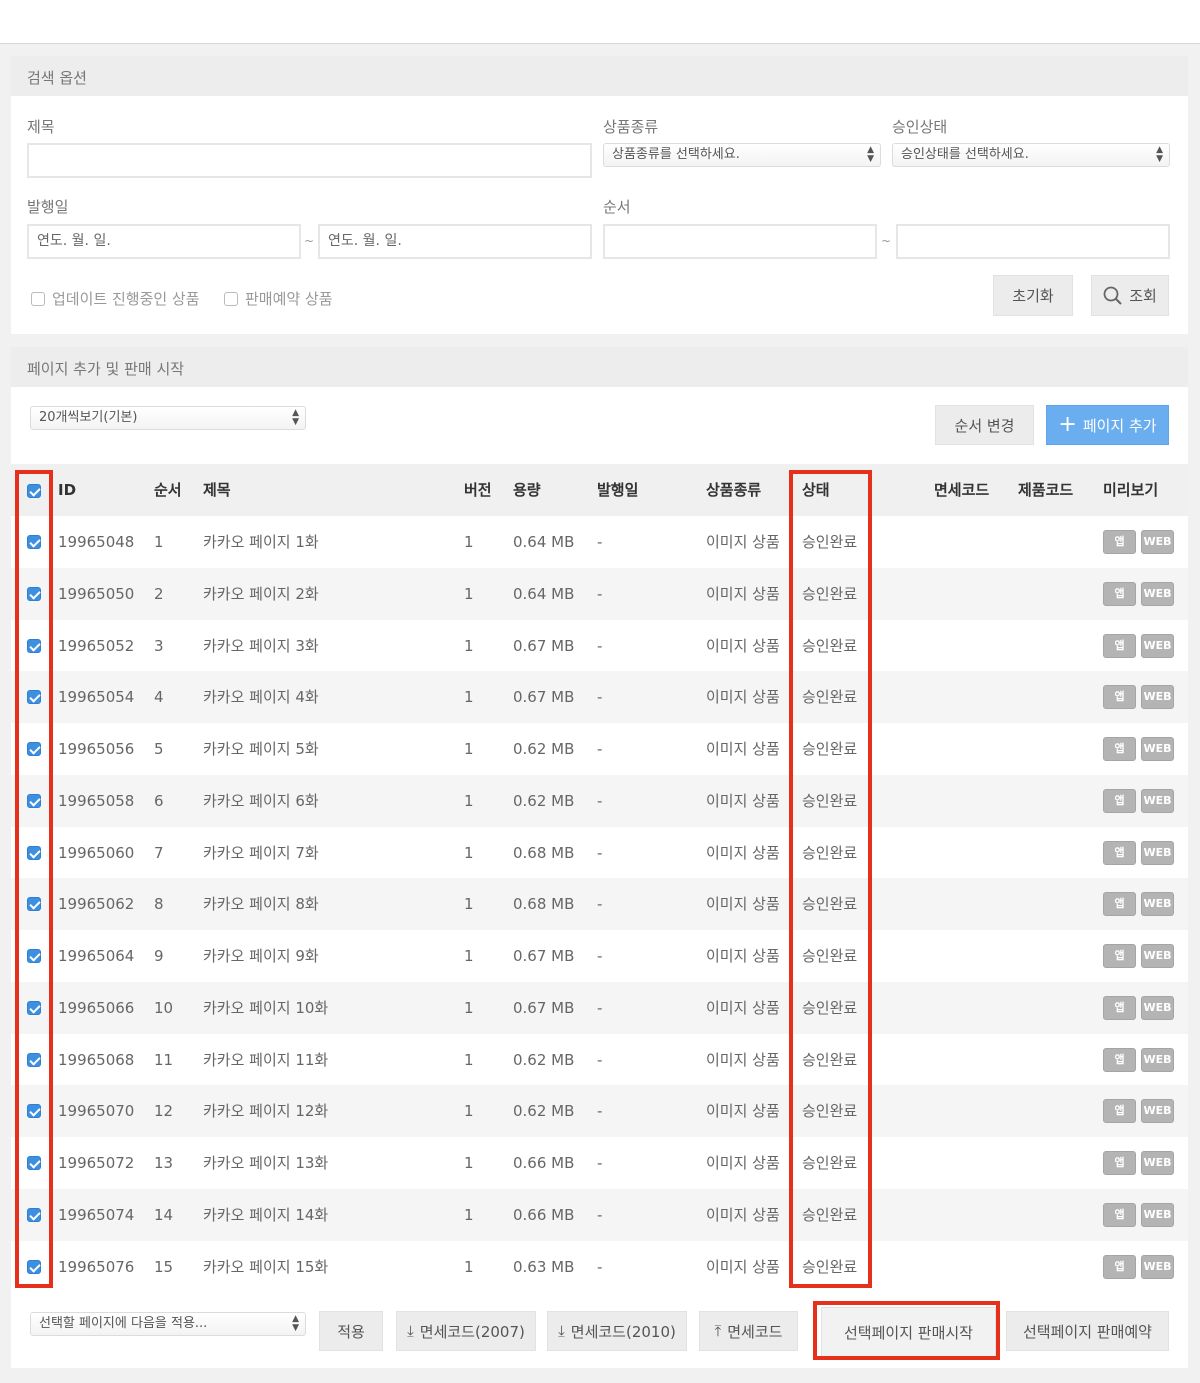 Image resolution: width=1200 pixels, height=1383 pixels. What do you see at coordinates (261, 749) in the screenshot?
I see `cell-title: 카카오 페이지 5화` at bounding box center [261, 749].